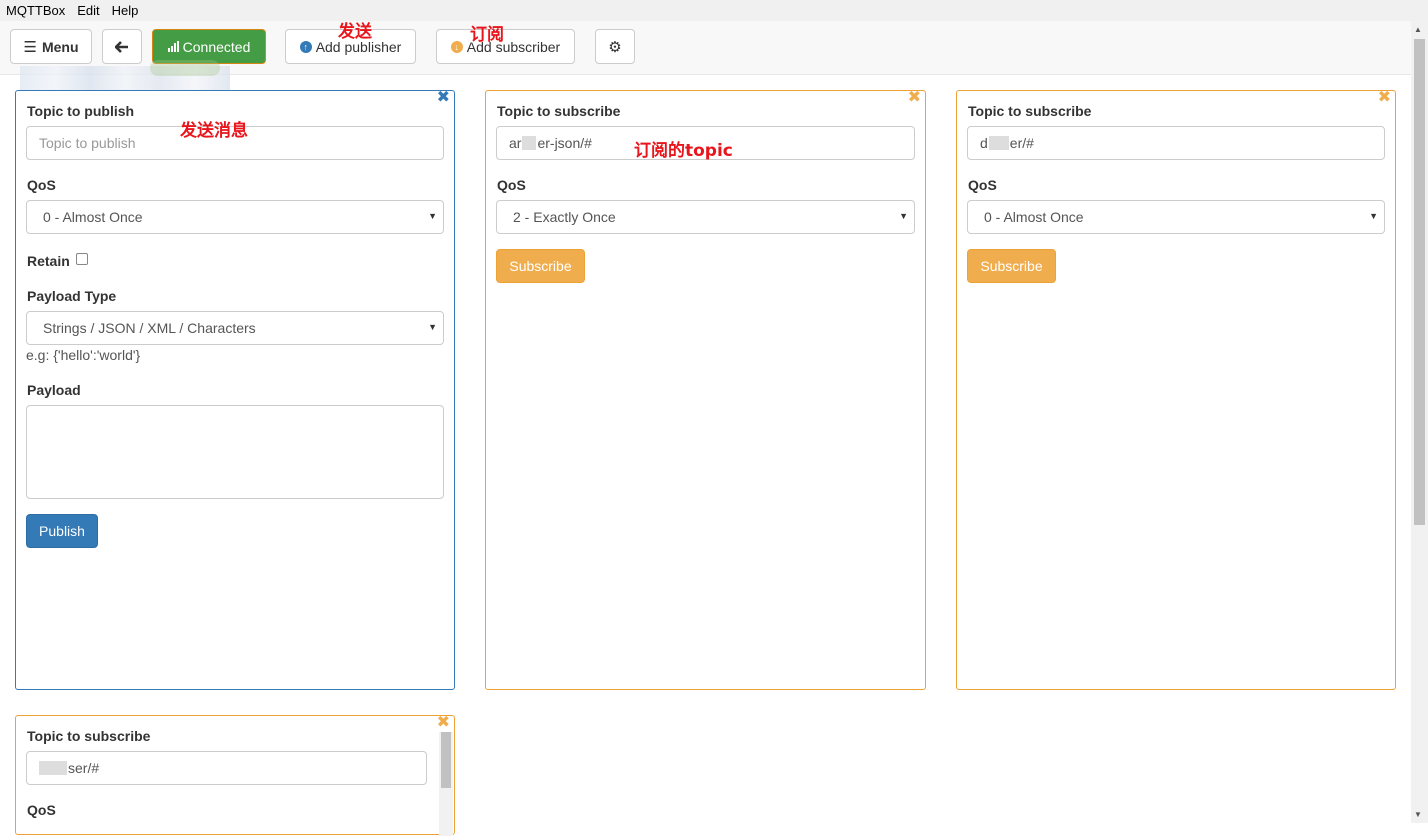 The height and width of the screenshot is (836, 1428). Describe the element at coordinates (54, 390) in the screenshot. I see `payload-label: Payload` at that location.